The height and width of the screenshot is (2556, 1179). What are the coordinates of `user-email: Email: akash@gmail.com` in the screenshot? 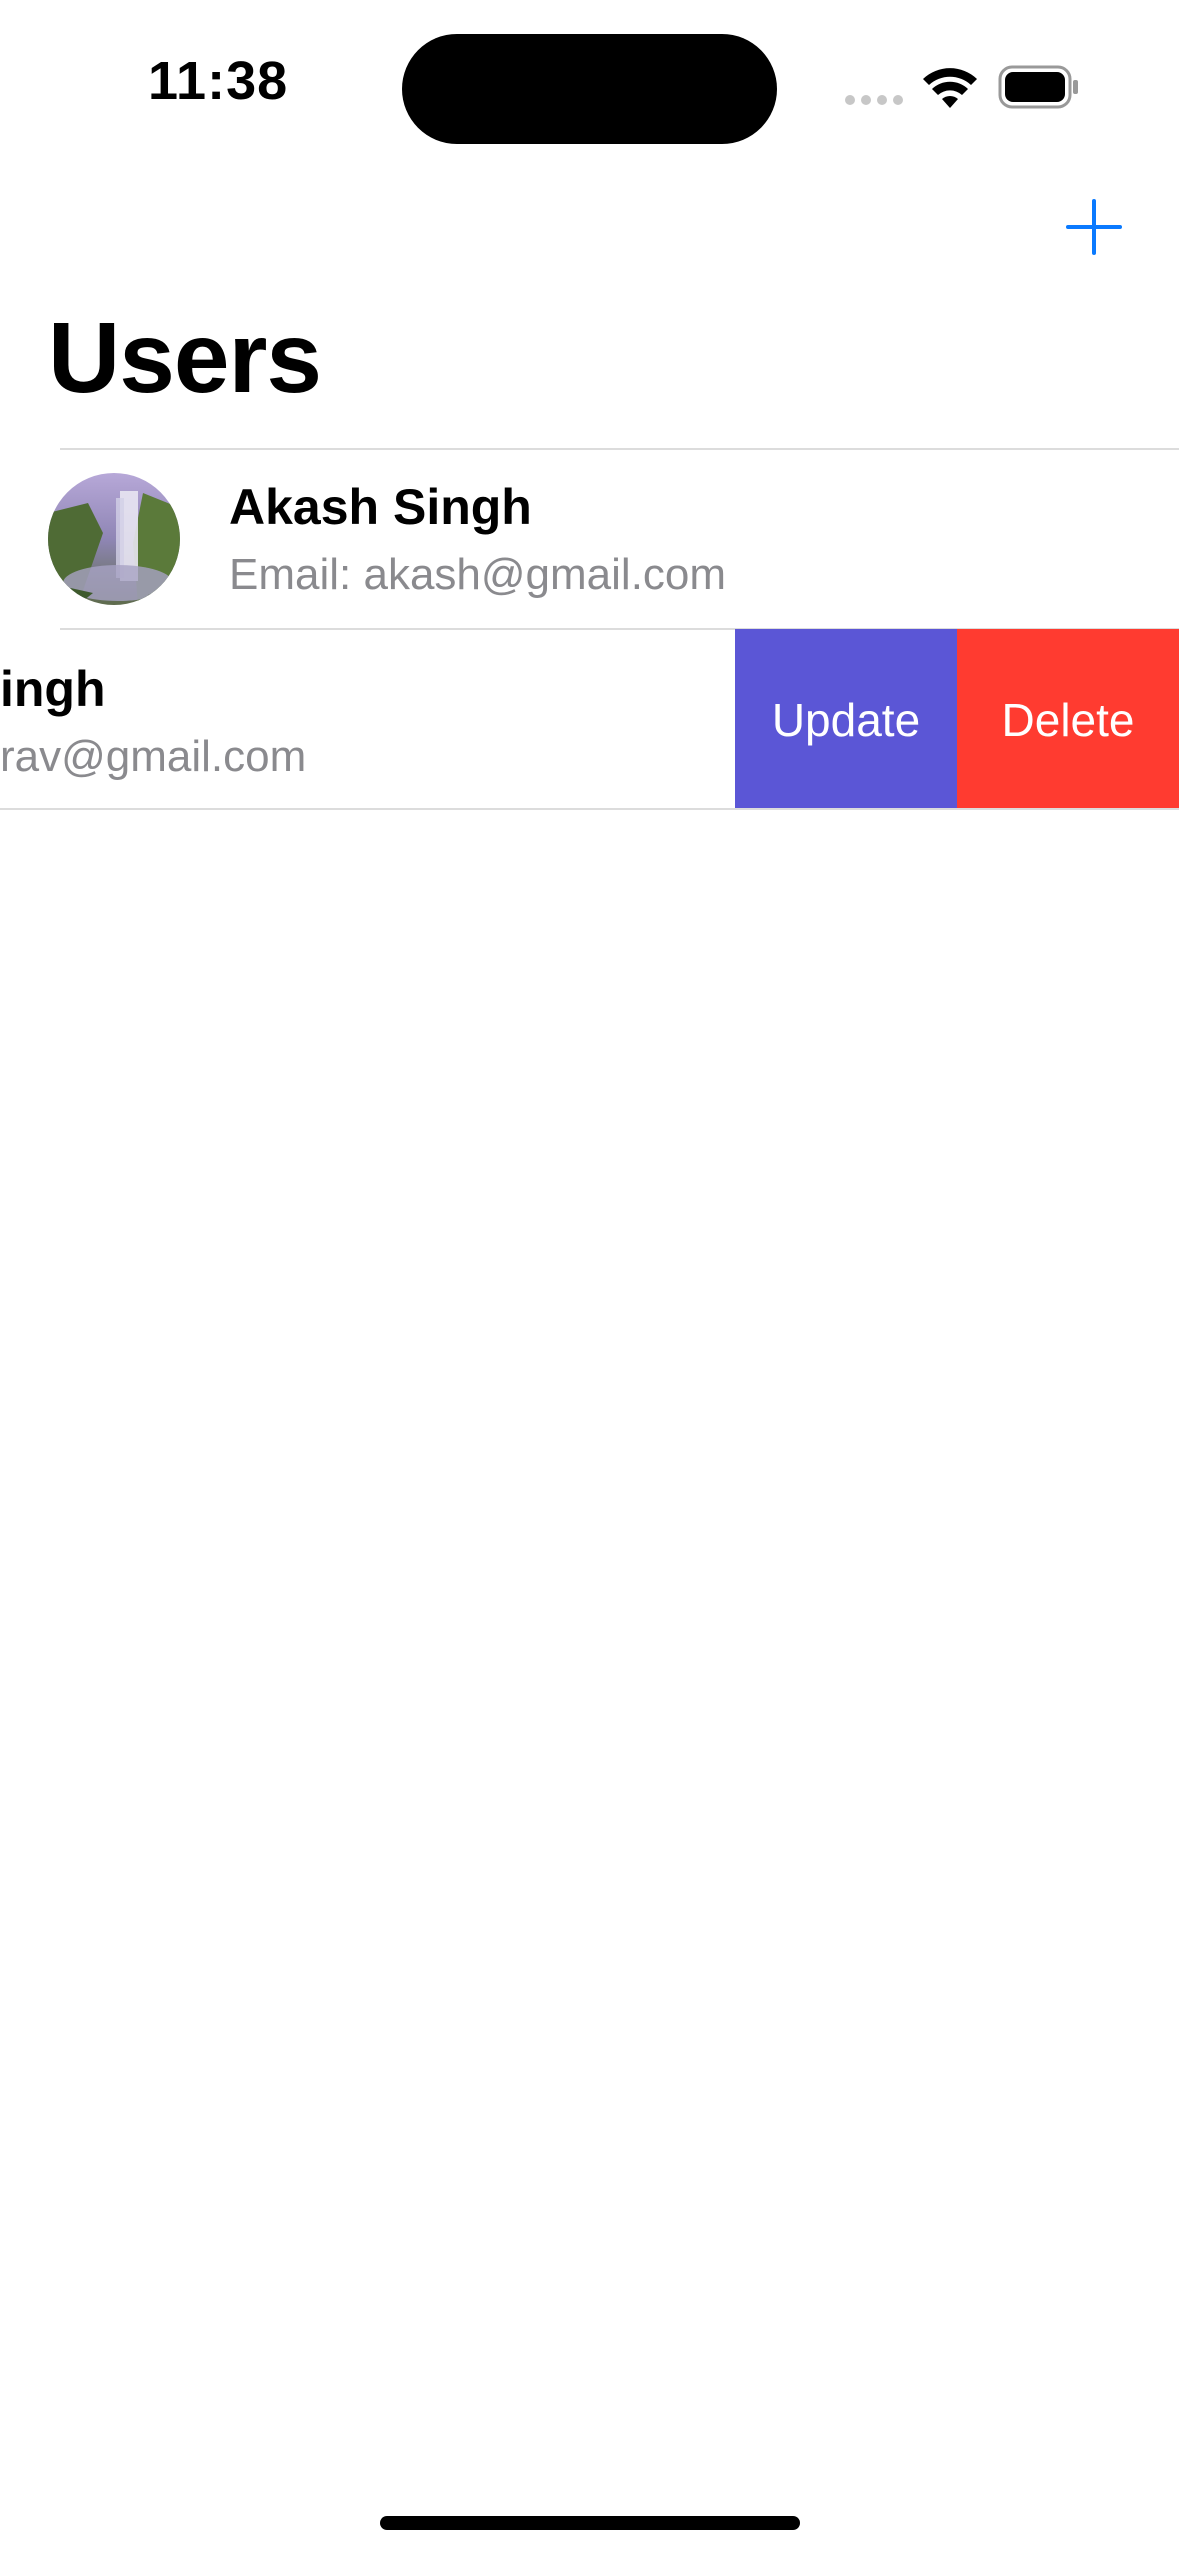 It's located at (478, 574).